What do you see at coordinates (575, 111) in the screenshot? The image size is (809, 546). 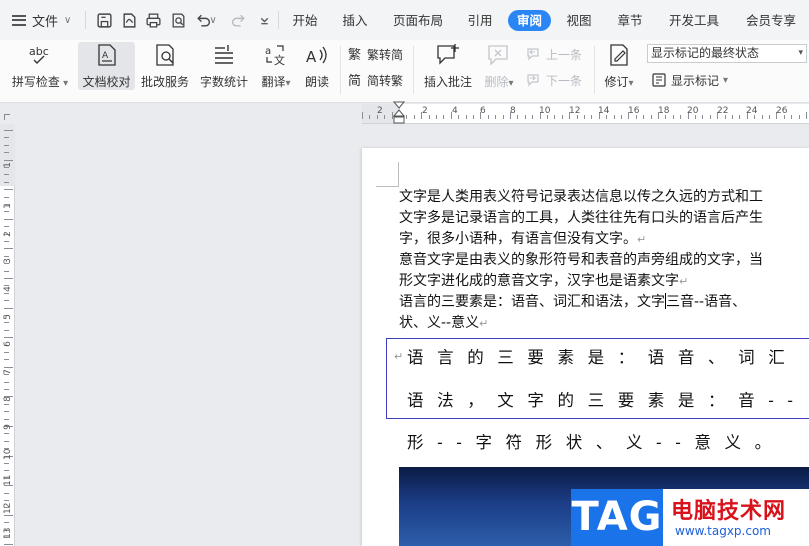 I see `ruler-number: 12` at bounding box center [575, 111].